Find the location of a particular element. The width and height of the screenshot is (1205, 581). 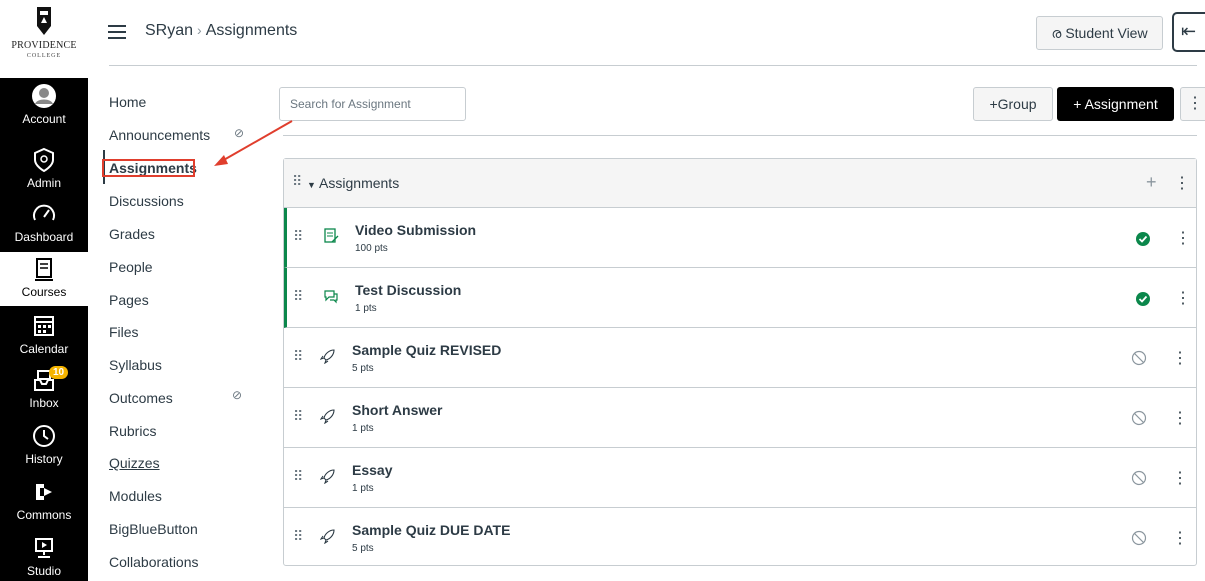

course-nav-home: Home is located at coordinates (127, 102).